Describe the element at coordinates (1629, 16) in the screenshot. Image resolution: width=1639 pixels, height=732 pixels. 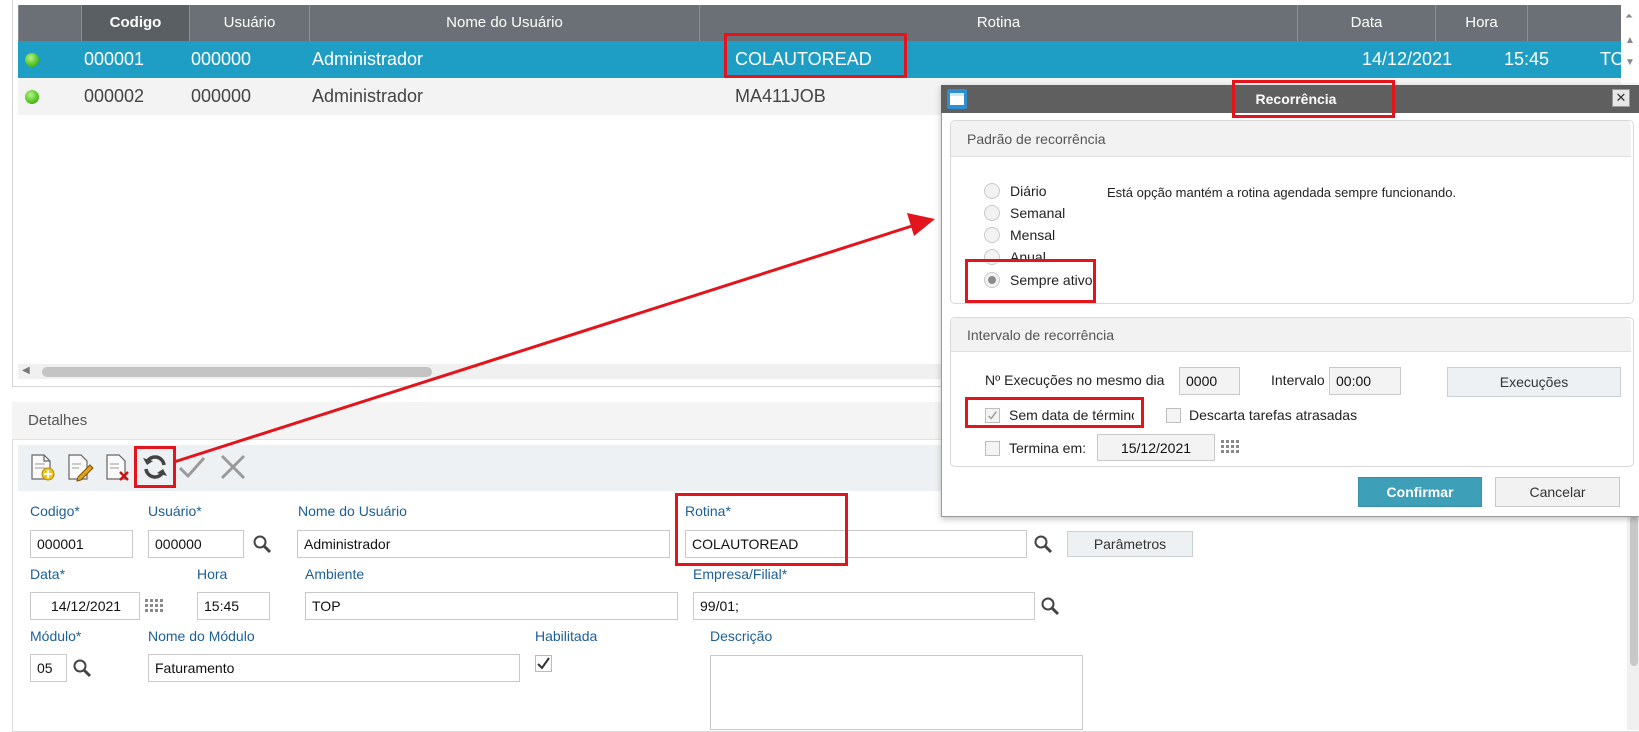
I see `scroll-top-icon: ⏶` at that location.